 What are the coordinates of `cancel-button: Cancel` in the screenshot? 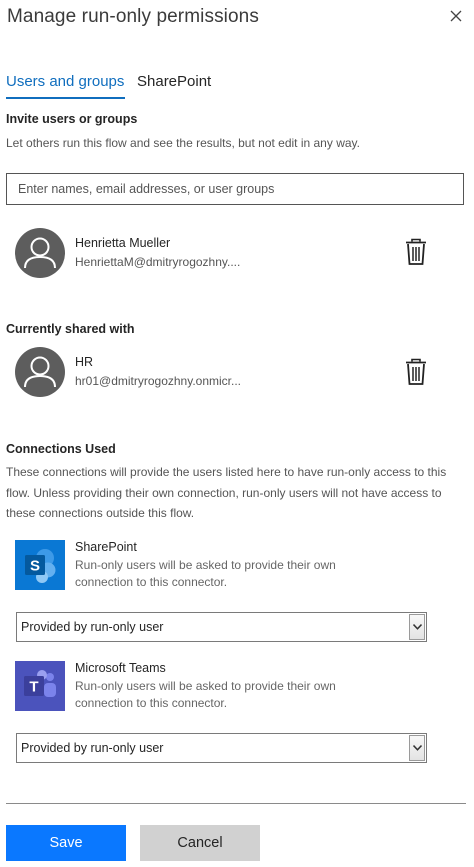 It's located at (200, 843).